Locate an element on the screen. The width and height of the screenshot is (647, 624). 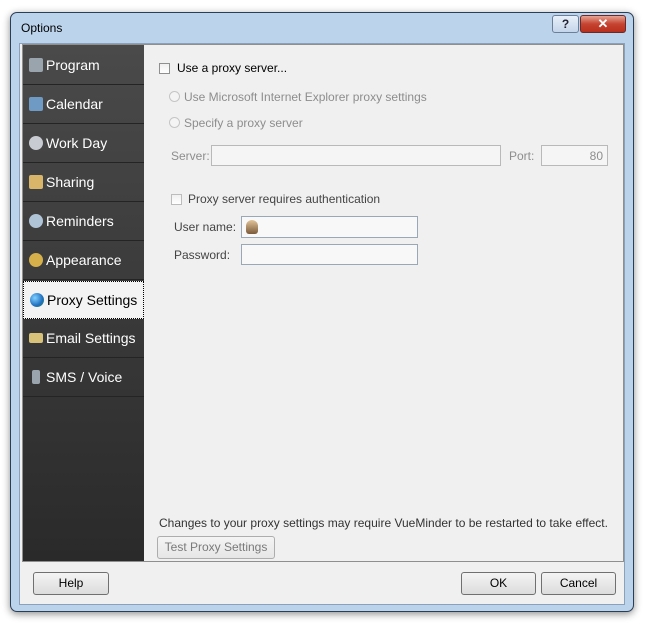
email-icon is located at coordinates (36, 338).